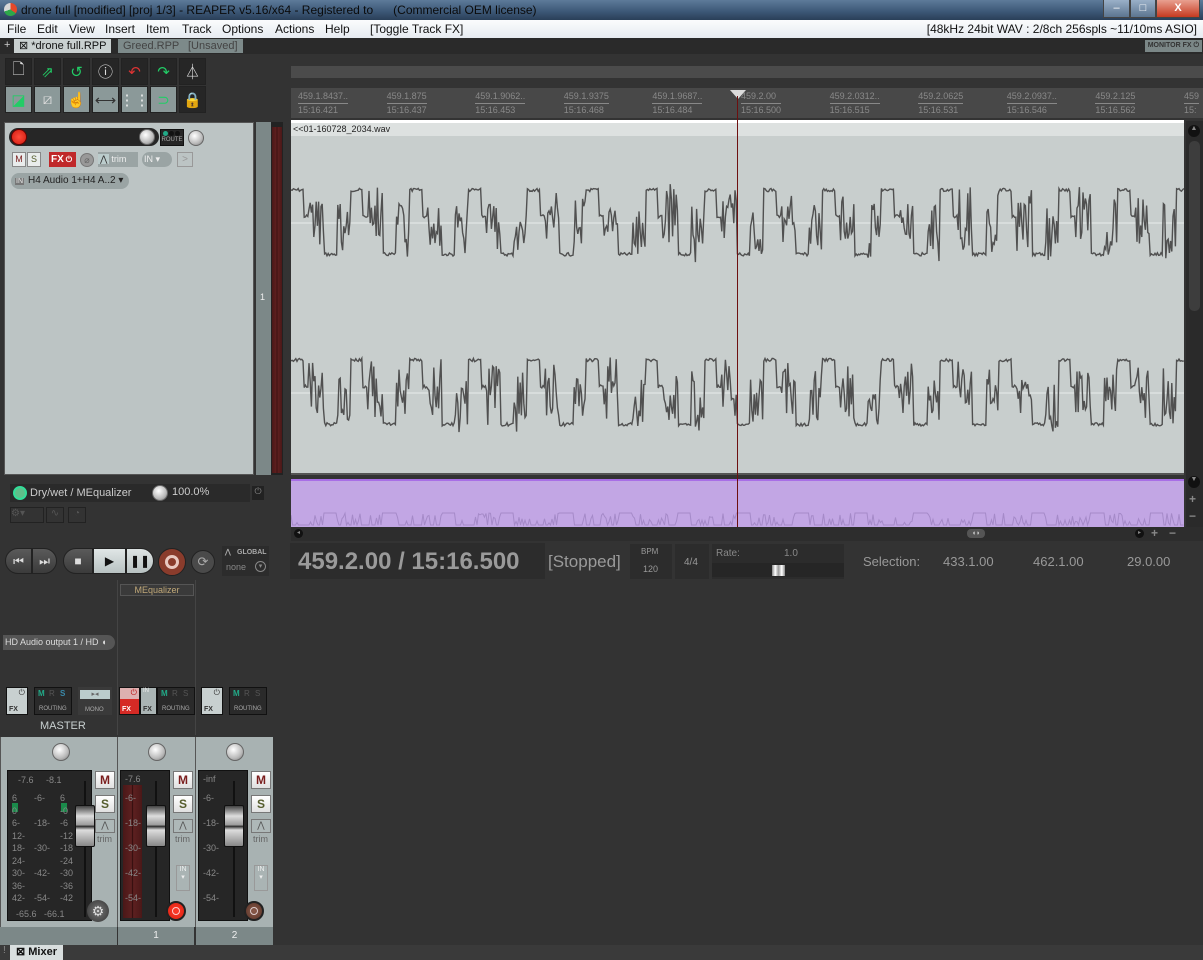  What do you see at coordinates (77, 515) in the screenshot?
I see `envelope-arm-icon: ◔` at bounding box center [77, 515].